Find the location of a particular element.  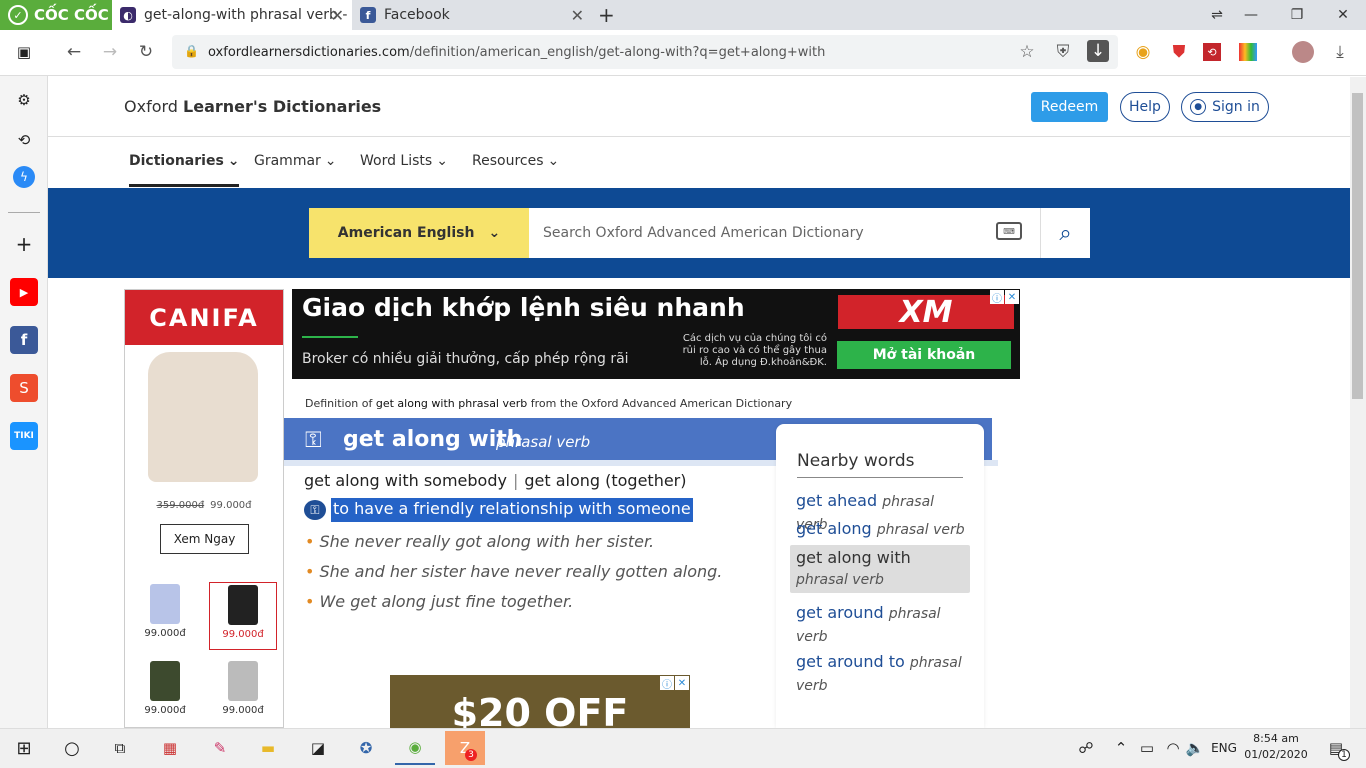

shield-button: ⛨ is located at coordinates (1063, 52).